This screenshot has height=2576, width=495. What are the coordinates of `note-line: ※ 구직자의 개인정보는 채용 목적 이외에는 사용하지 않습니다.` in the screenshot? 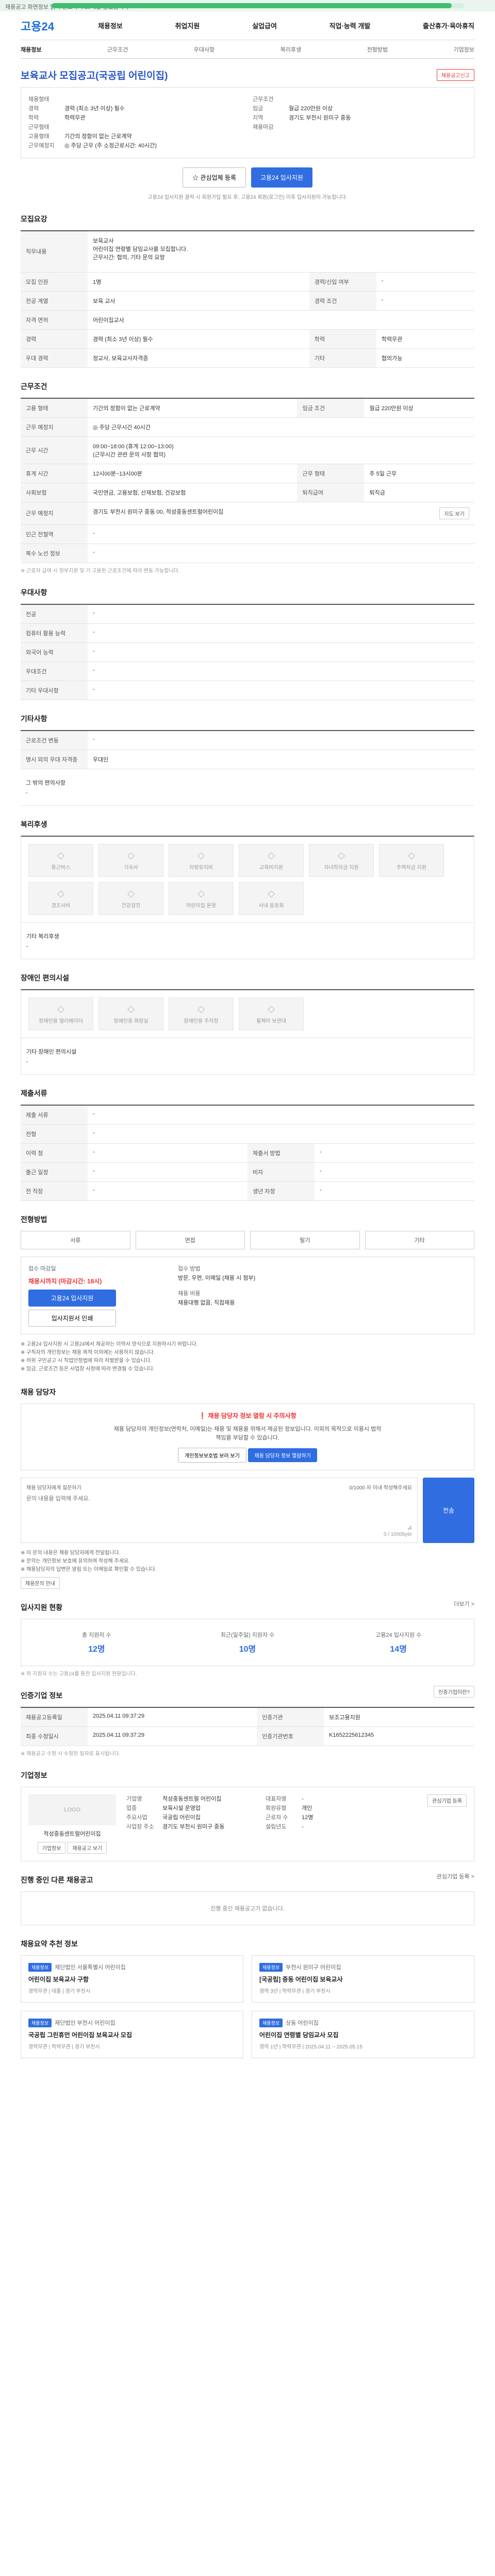 It's located at (88, 1352).